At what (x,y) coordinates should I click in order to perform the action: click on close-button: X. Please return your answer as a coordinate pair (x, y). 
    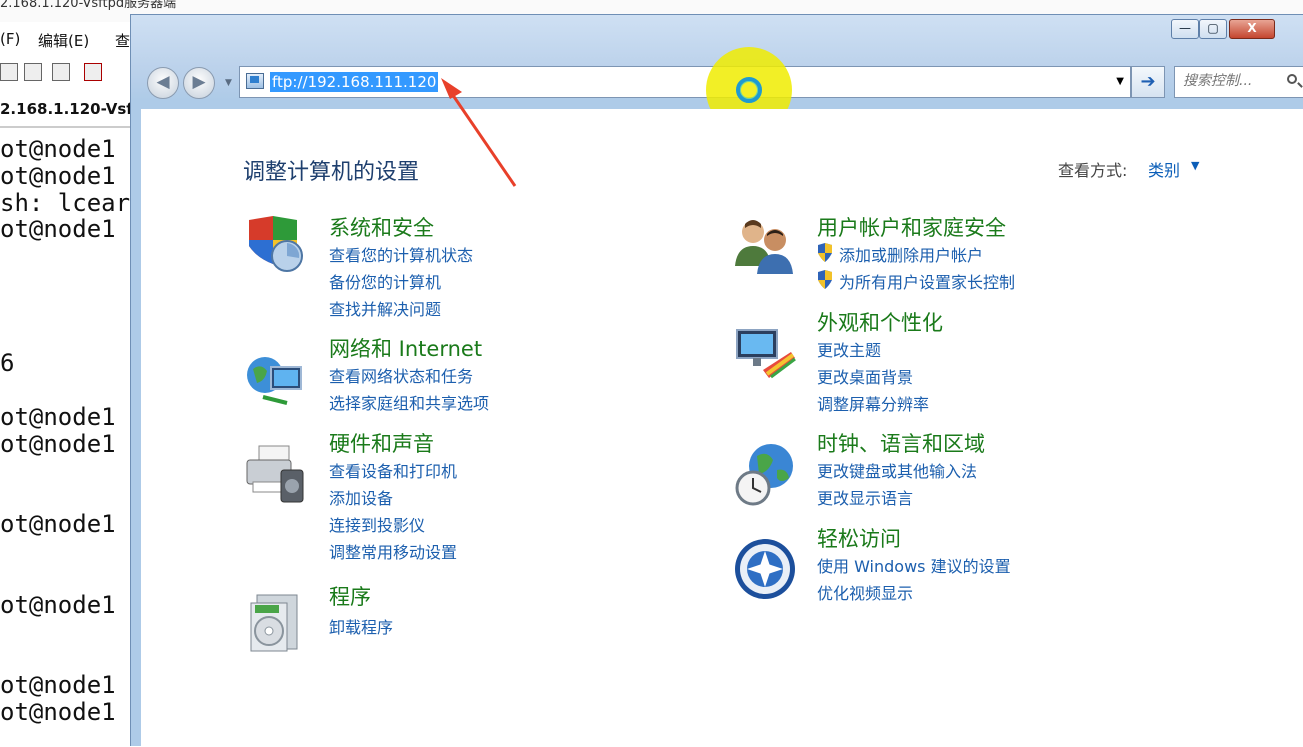
    Looking at the image, I should click on (1252, 29).